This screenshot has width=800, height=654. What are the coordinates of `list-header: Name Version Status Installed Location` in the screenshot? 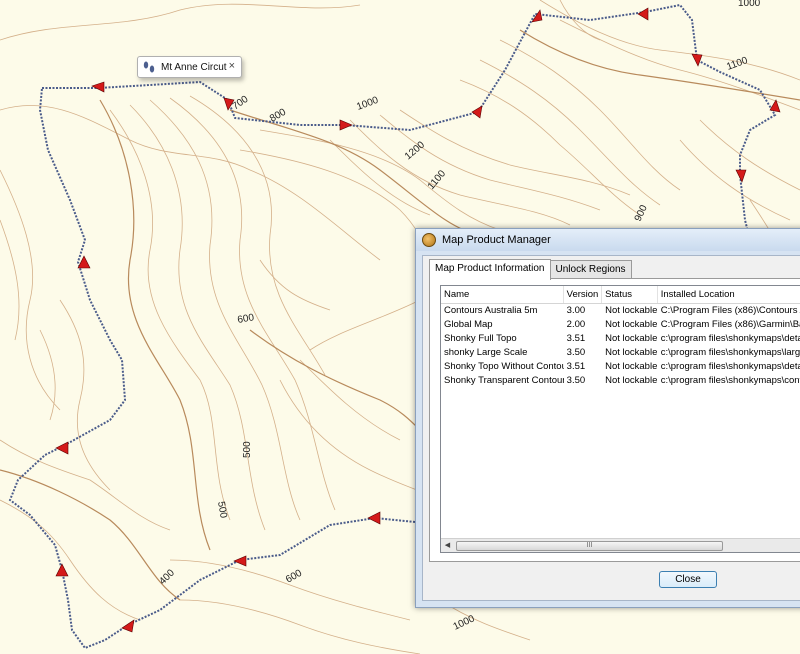 It's located at (620, 295).